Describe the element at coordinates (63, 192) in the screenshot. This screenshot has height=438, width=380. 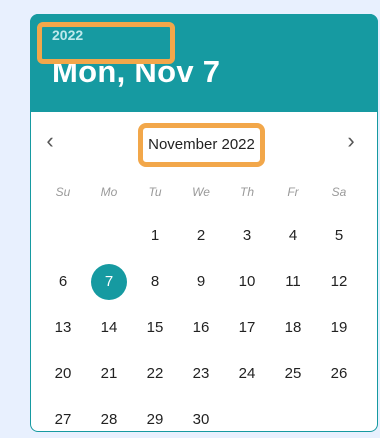
I see `weekday-label: Su` at that location.